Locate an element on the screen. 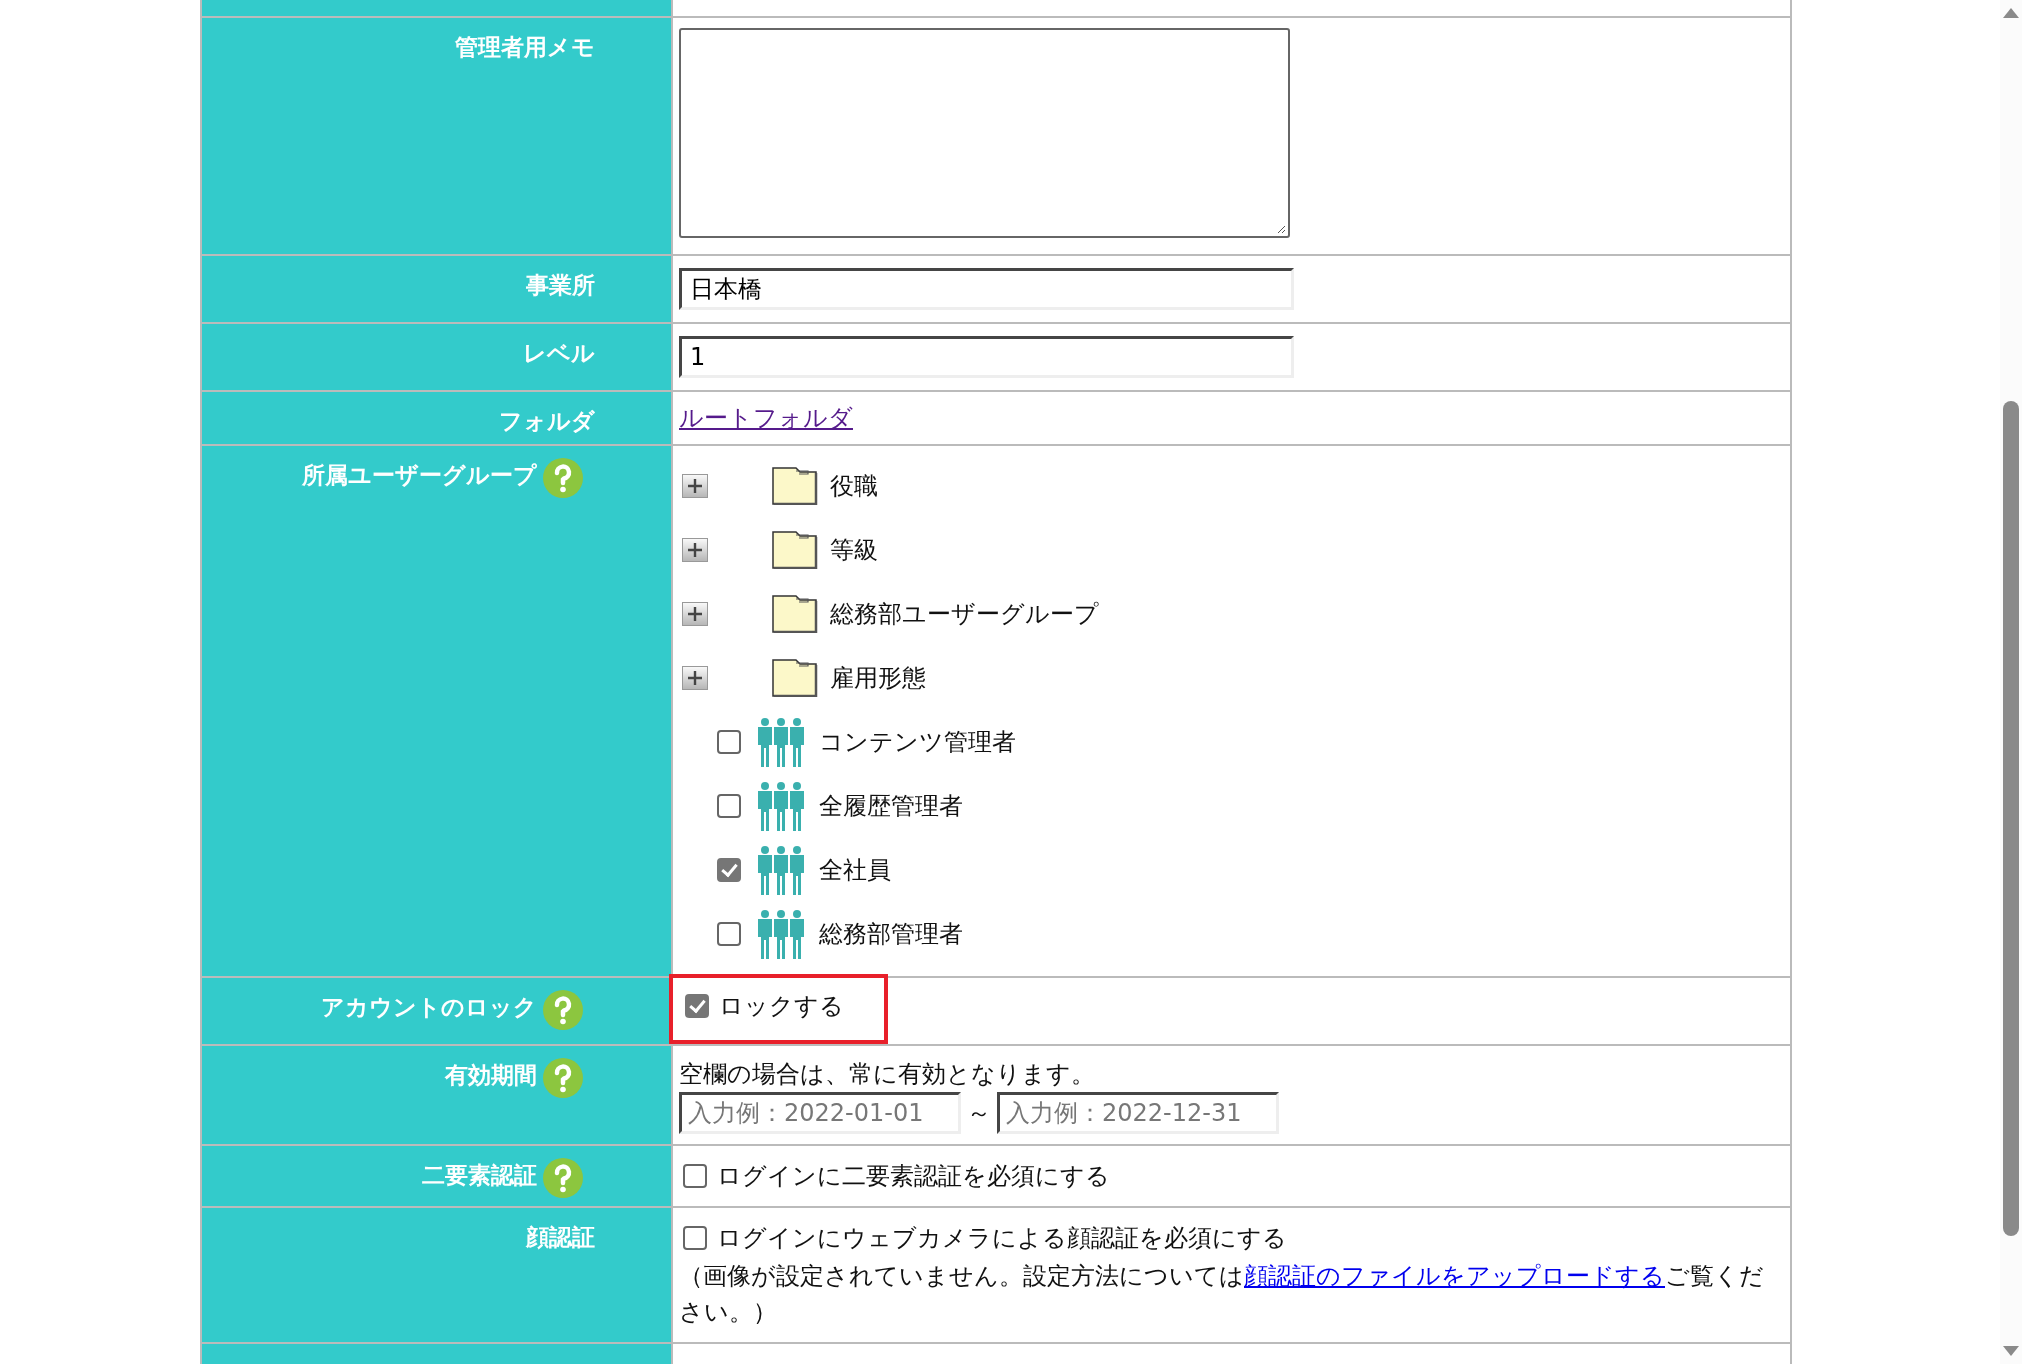 The image size is (2022, 1364). memo-textarea is located at coordinates (984, 133).